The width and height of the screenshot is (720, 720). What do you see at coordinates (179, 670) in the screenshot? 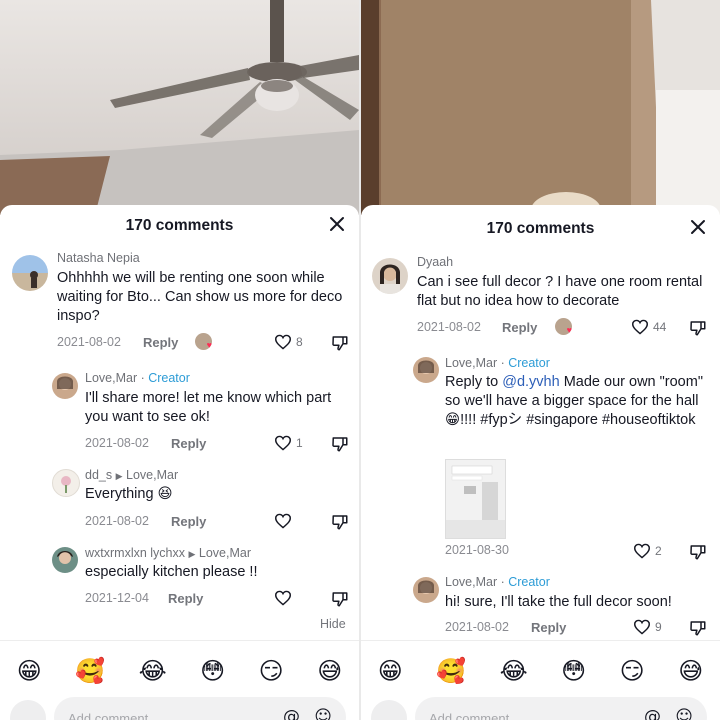
I see `quick-emoji-bar: 😁 🥰 😂 😳 😏 😅` at bounding box center [179, 670].